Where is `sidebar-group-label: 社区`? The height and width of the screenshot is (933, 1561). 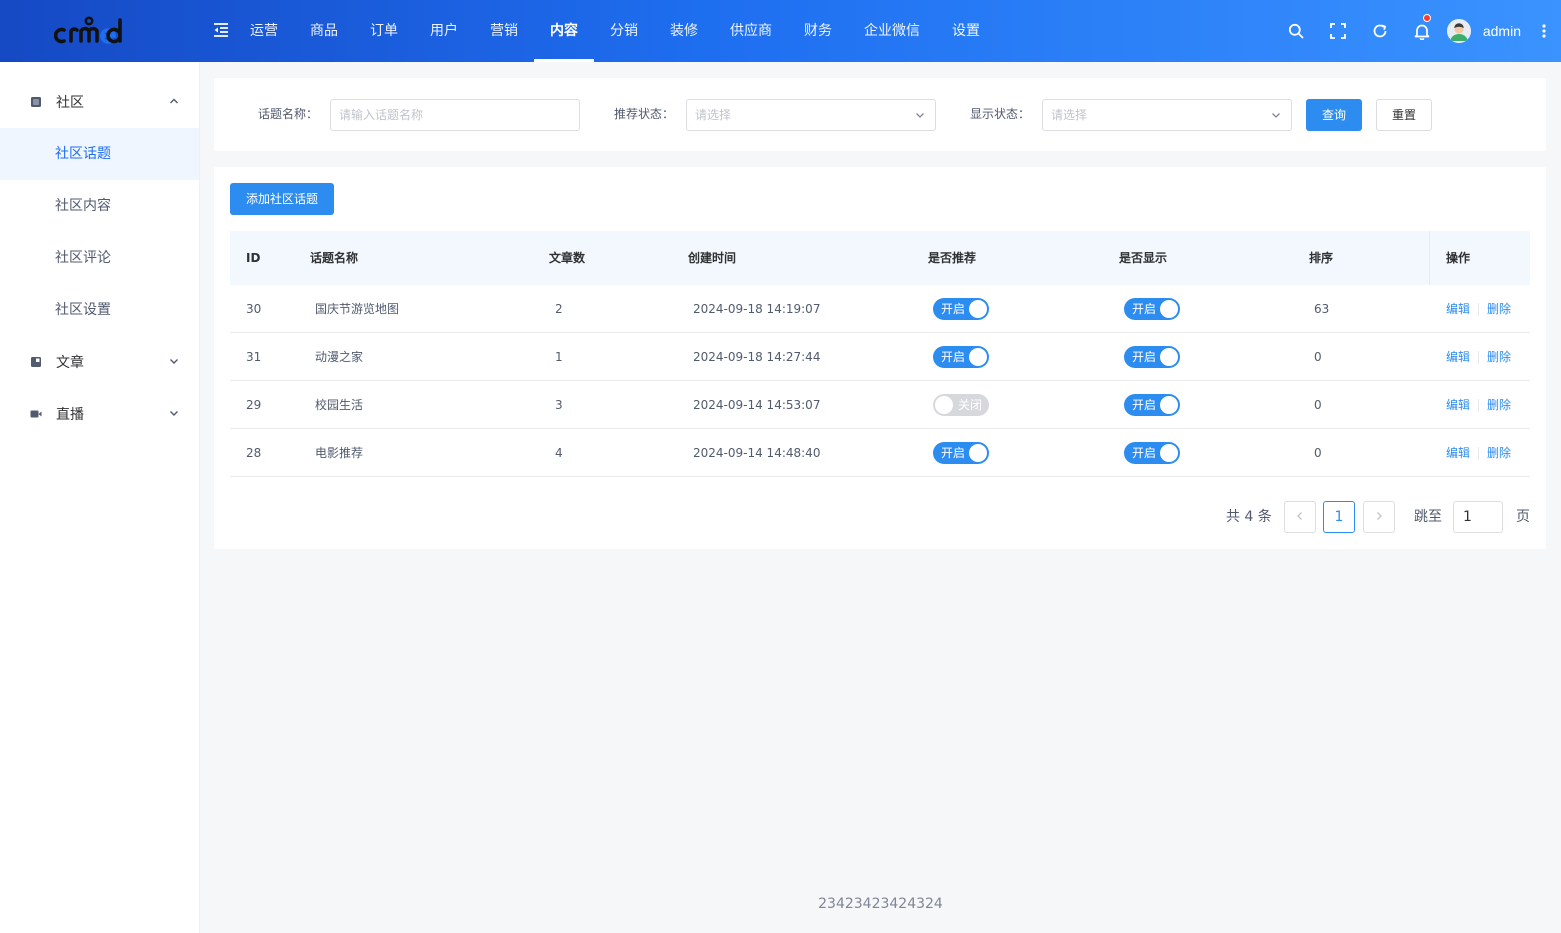
sidebar-group-label: 社区 is located at coordinates (70, 103).